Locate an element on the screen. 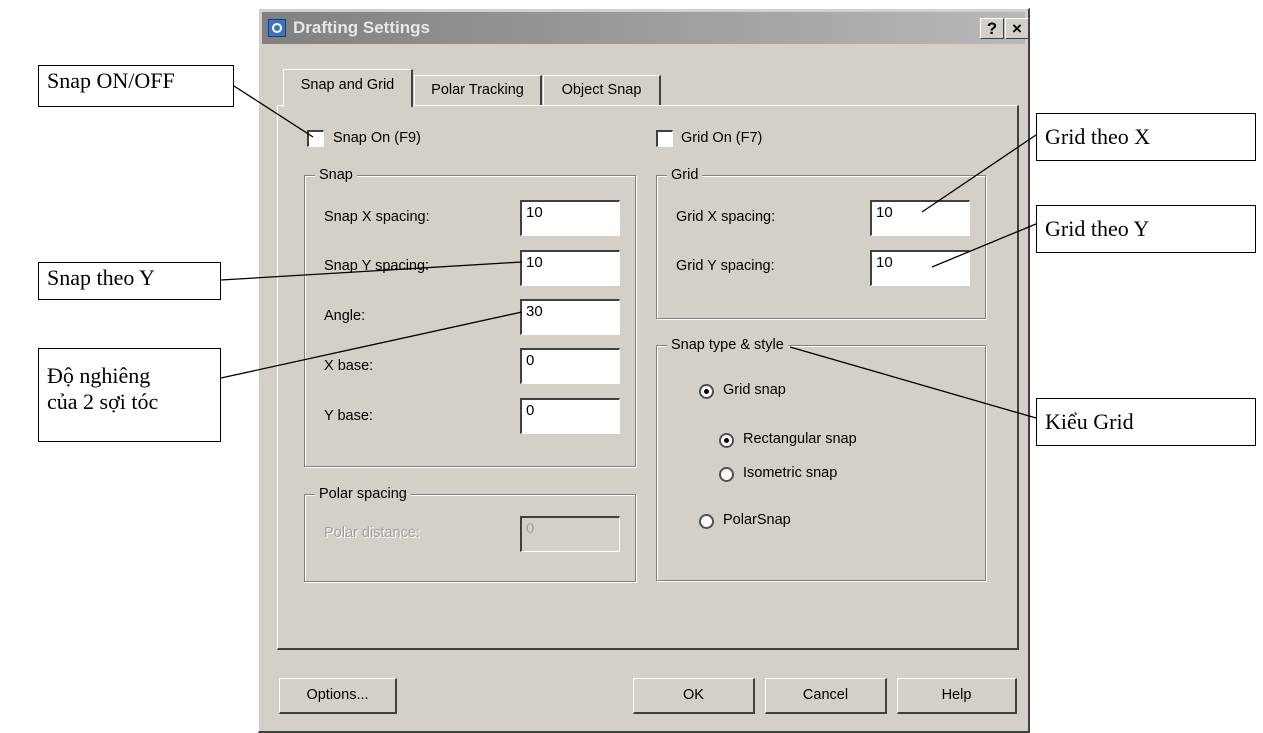 Image resolution: width=1263 pixels, height=733 pixels. polarsnap-label: PolarSnap is located at coordinates (757, 520).